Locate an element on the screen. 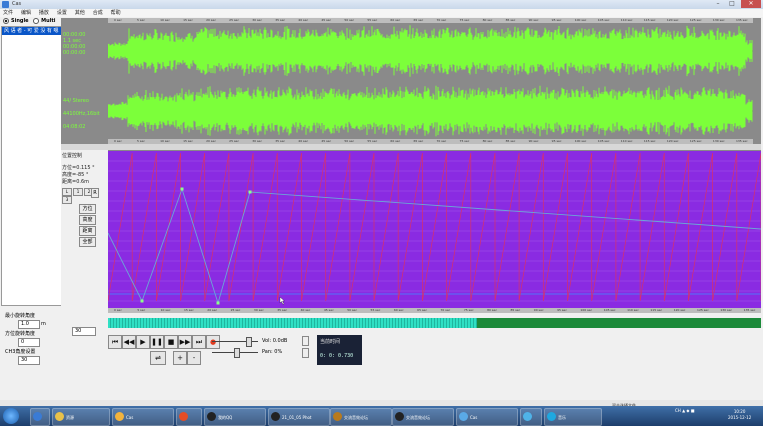 The image size is (763, 426). angle-value-box: 30 is located at coordinates (84, 331).